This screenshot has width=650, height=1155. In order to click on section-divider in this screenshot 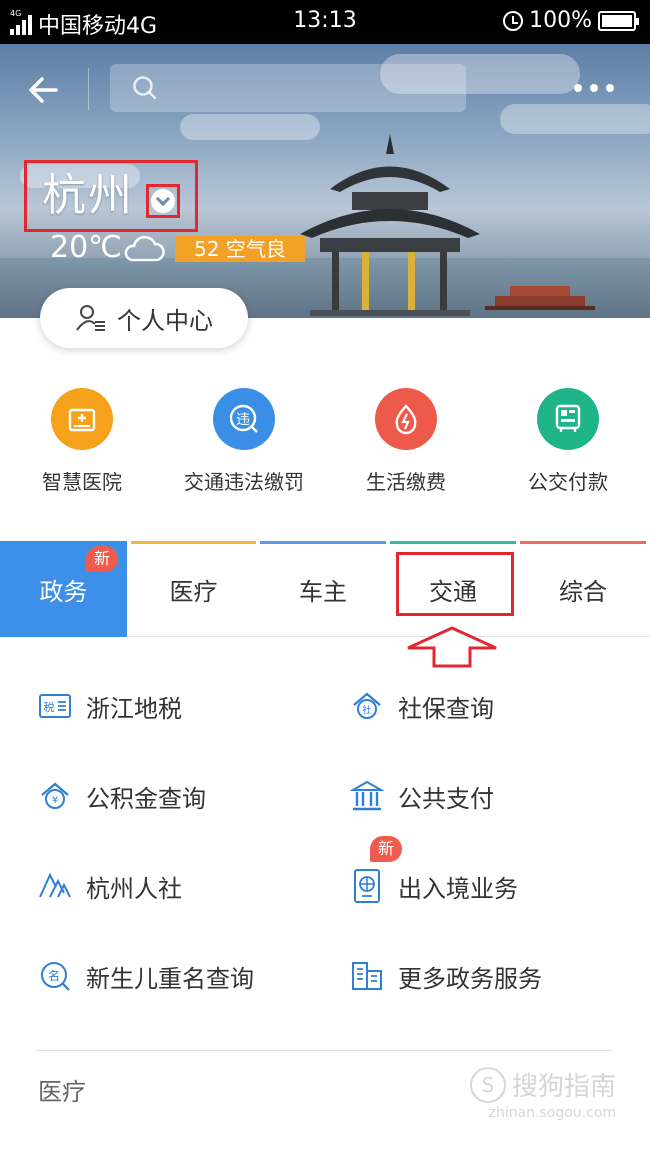, I will do `click(324, 1050)`.